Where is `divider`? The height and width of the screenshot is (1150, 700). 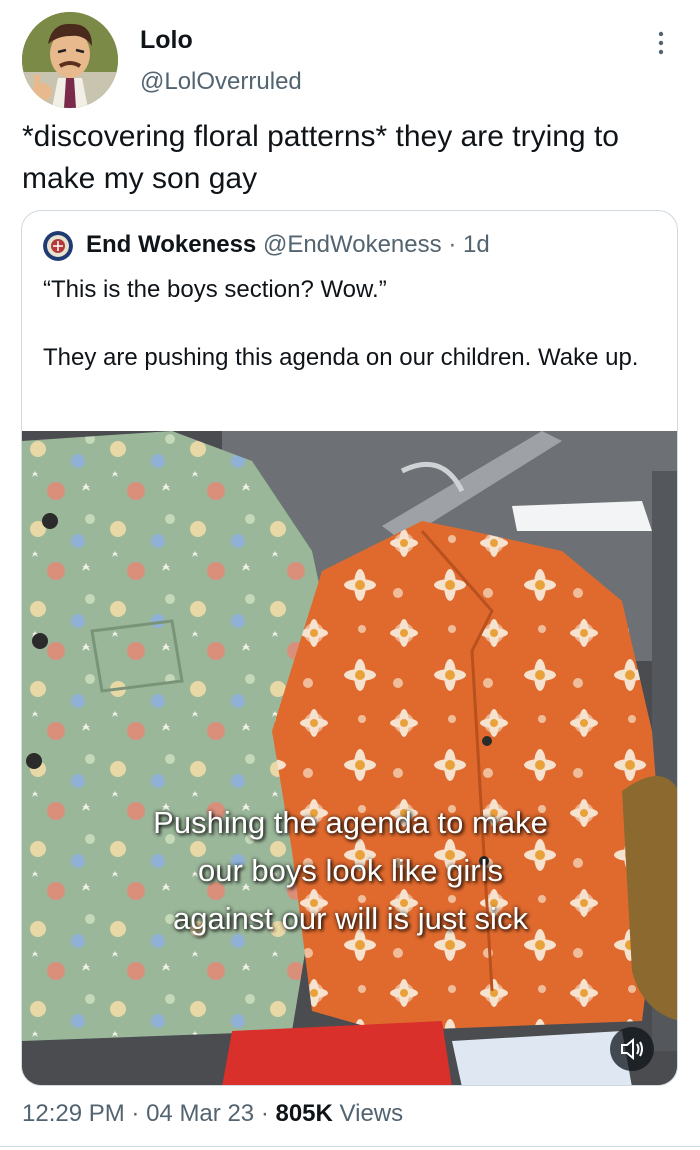
divider is located at coordinates (350, 1146).